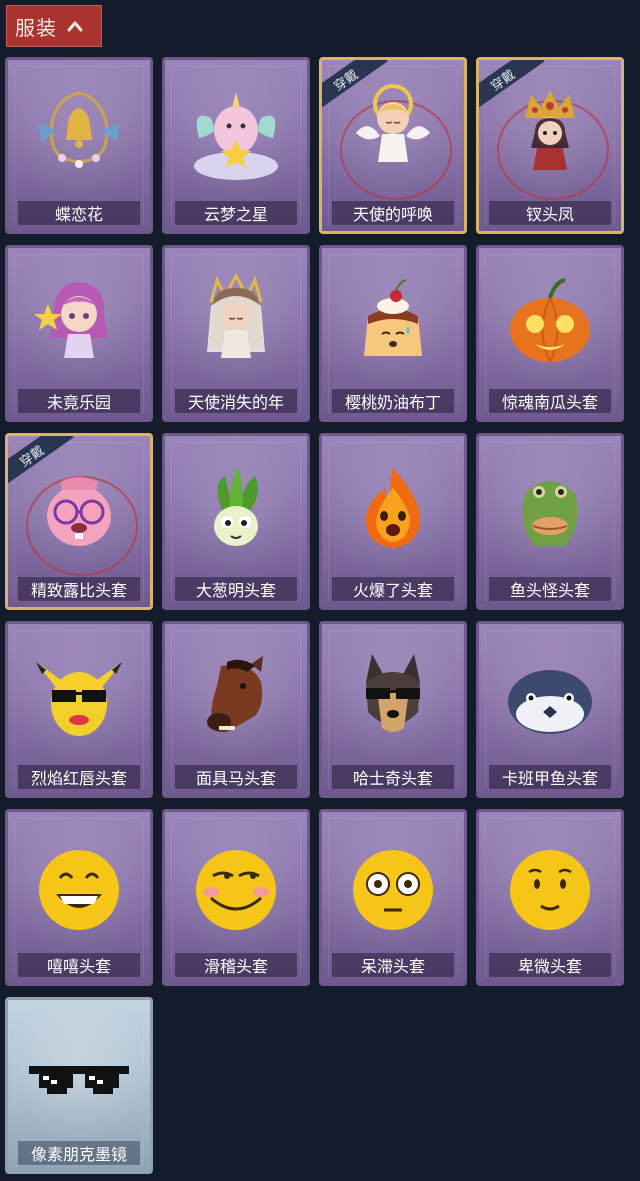  I want to click on costume-name: 精致露比头套, so click(79, 589).